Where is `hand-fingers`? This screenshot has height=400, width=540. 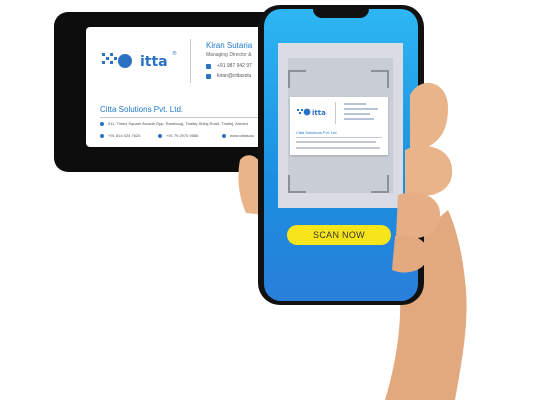
hand-fingers is located at coordinates (422, 177).